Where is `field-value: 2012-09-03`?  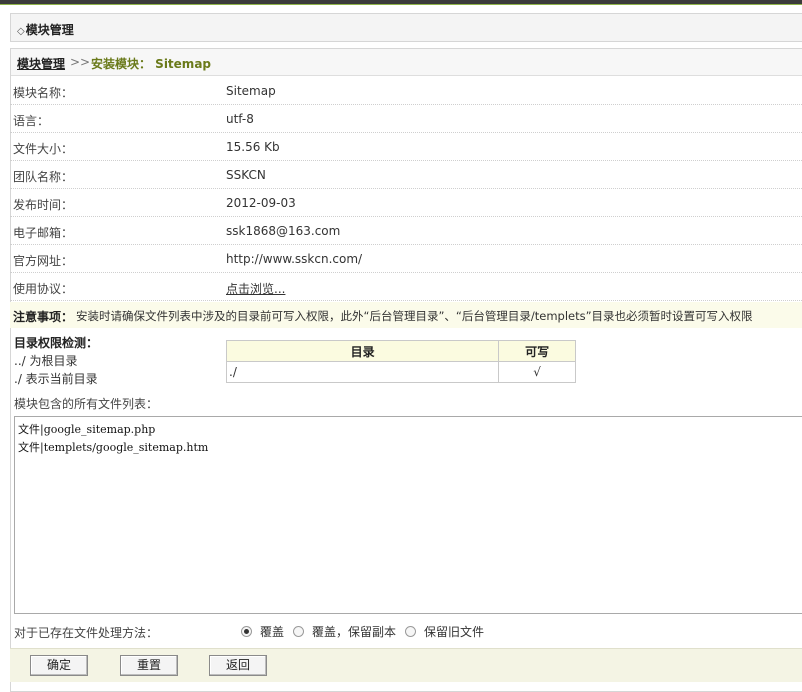 field-value: 2012-09-03 is located at coordinates (261, 203).